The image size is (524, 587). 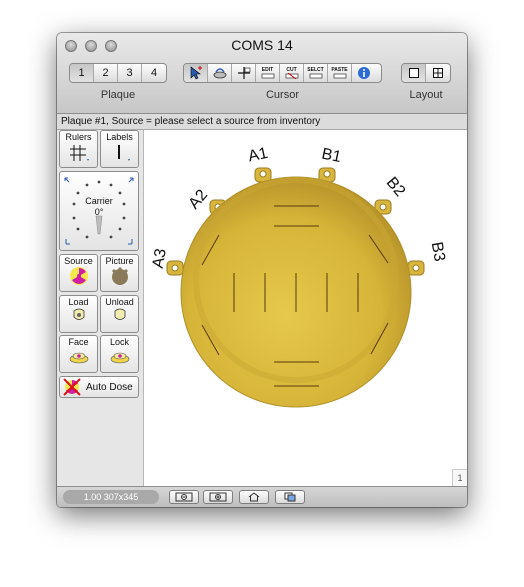 I want to click on load-button: Load, so click(x=78, y=314).